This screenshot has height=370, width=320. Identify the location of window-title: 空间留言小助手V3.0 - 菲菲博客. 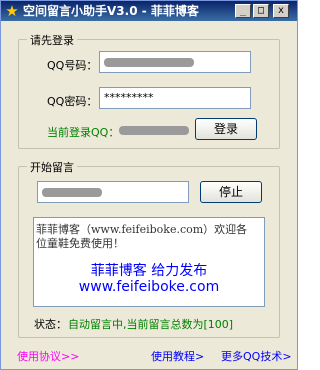
(111, 11).